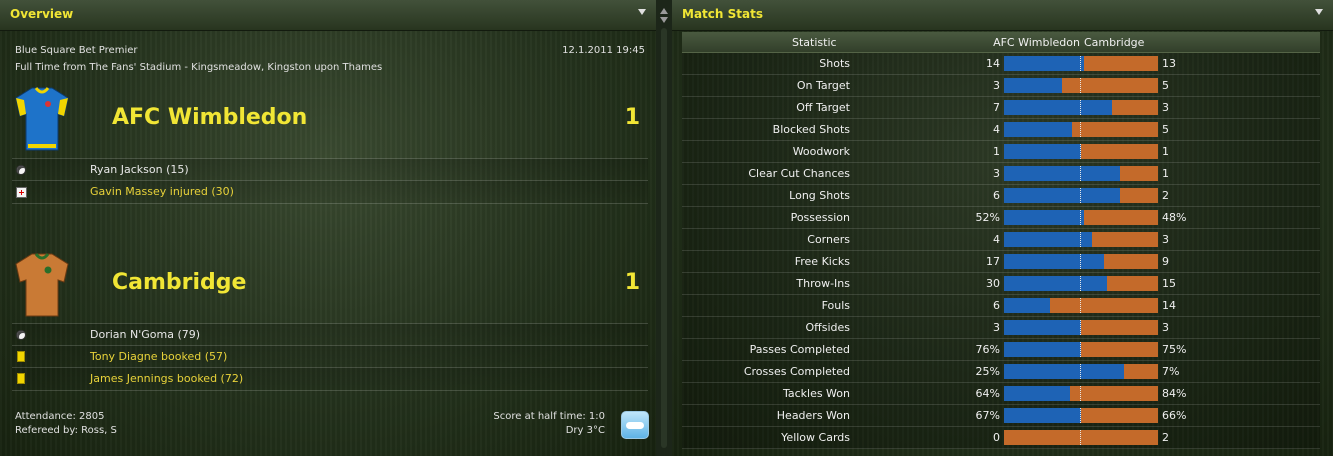 Image resolution: width=1333 pixels, height=456 pixels. Describe the element at coordinates (330, 191) in the screenshot. I see `home-event-row: Gavin Massey injured (30)` at that location.